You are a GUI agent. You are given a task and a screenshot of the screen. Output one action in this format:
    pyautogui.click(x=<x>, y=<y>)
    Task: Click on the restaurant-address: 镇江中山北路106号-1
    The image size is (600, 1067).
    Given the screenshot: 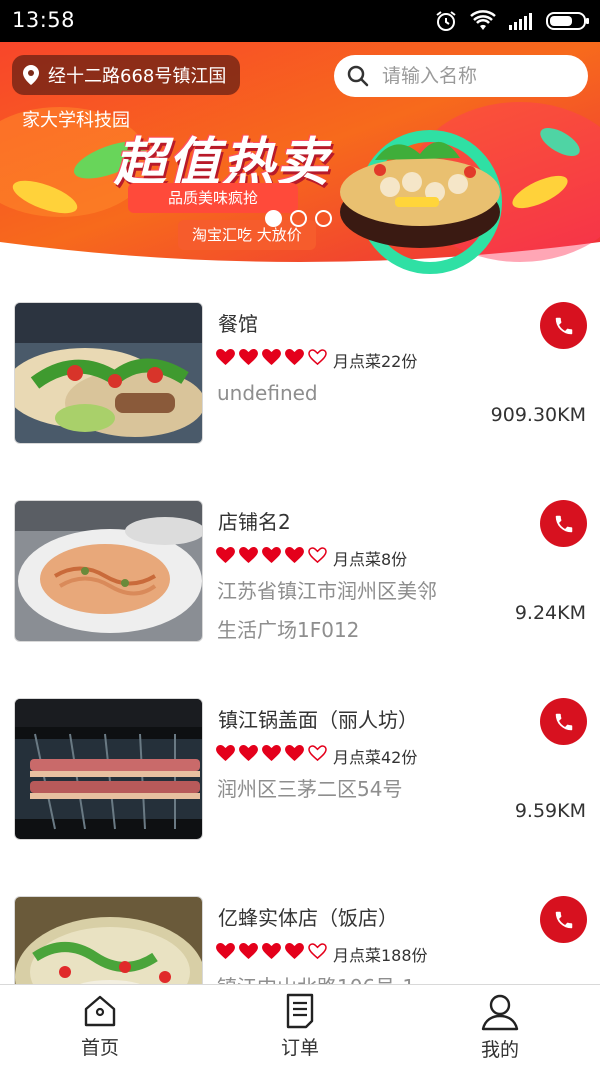 What is the action you would take?
    pyautogui.click(x=332, y=976)
    